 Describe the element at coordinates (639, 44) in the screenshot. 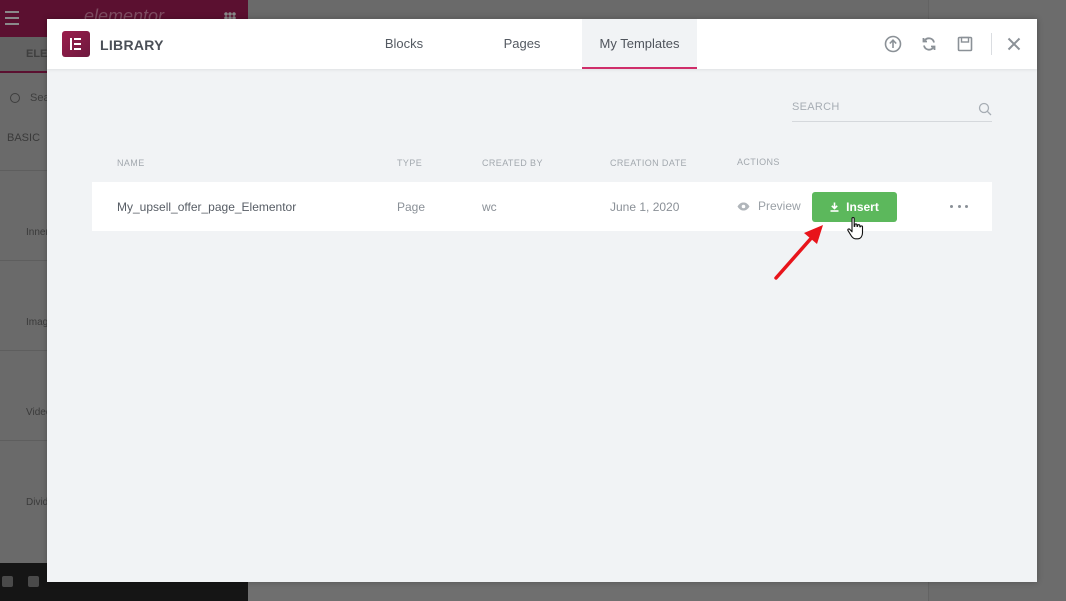

I see `tab-my-templates: My Templates` at that location.